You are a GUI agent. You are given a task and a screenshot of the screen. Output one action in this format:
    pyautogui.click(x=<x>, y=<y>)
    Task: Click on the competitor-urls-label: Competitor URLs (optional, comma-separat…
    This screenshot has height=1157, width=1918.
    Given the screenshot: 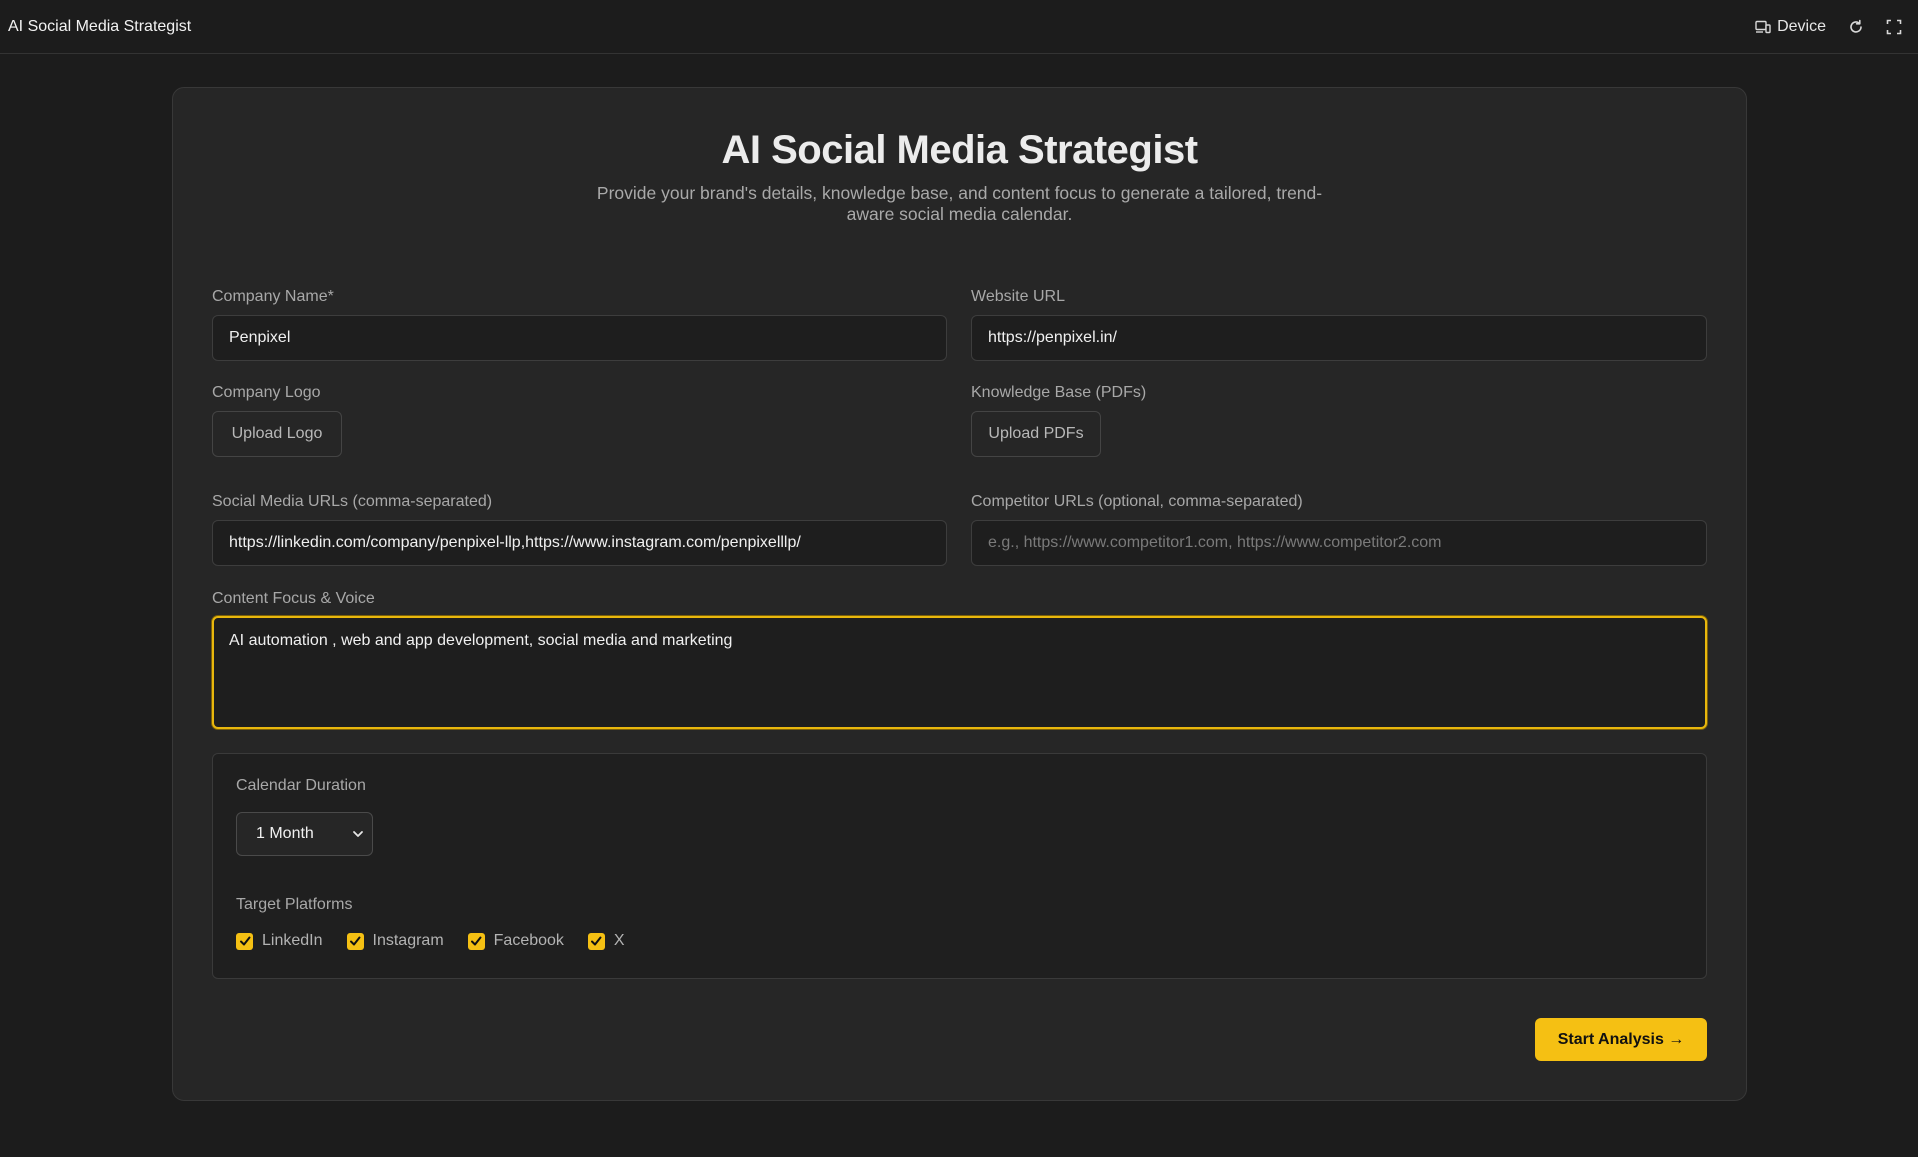 What is the action you would take?
    pyautogui.click(x=1137, y=501)
    